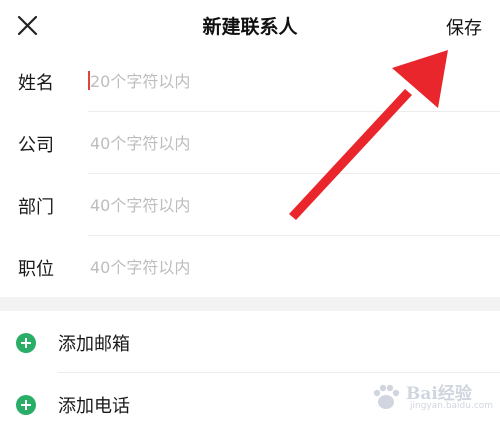 The width and height of the screenshot is (500, 425). I want to click on field-row-department: 部门, so click(250, 205).